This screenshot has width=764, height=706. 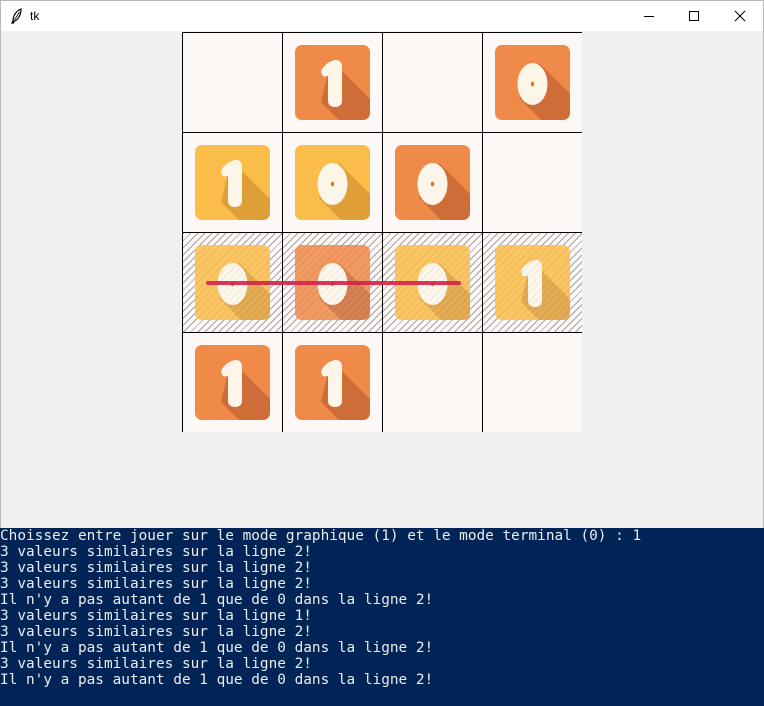 I want to click on maximize-button, so click(x=694, y=16).